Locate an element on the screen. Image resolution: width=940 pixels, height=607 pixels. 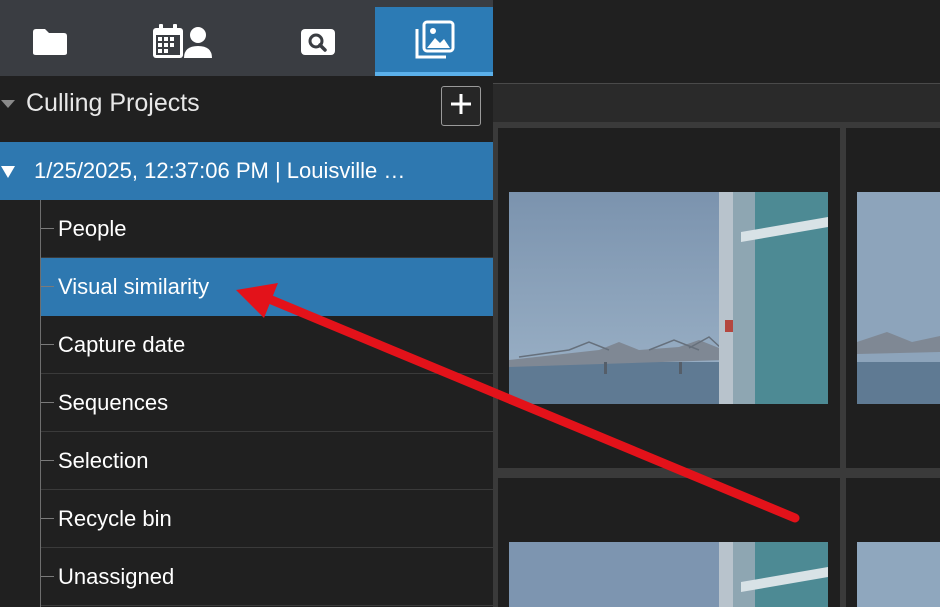
tree-item-people: People is located at coordinates (267, 229).